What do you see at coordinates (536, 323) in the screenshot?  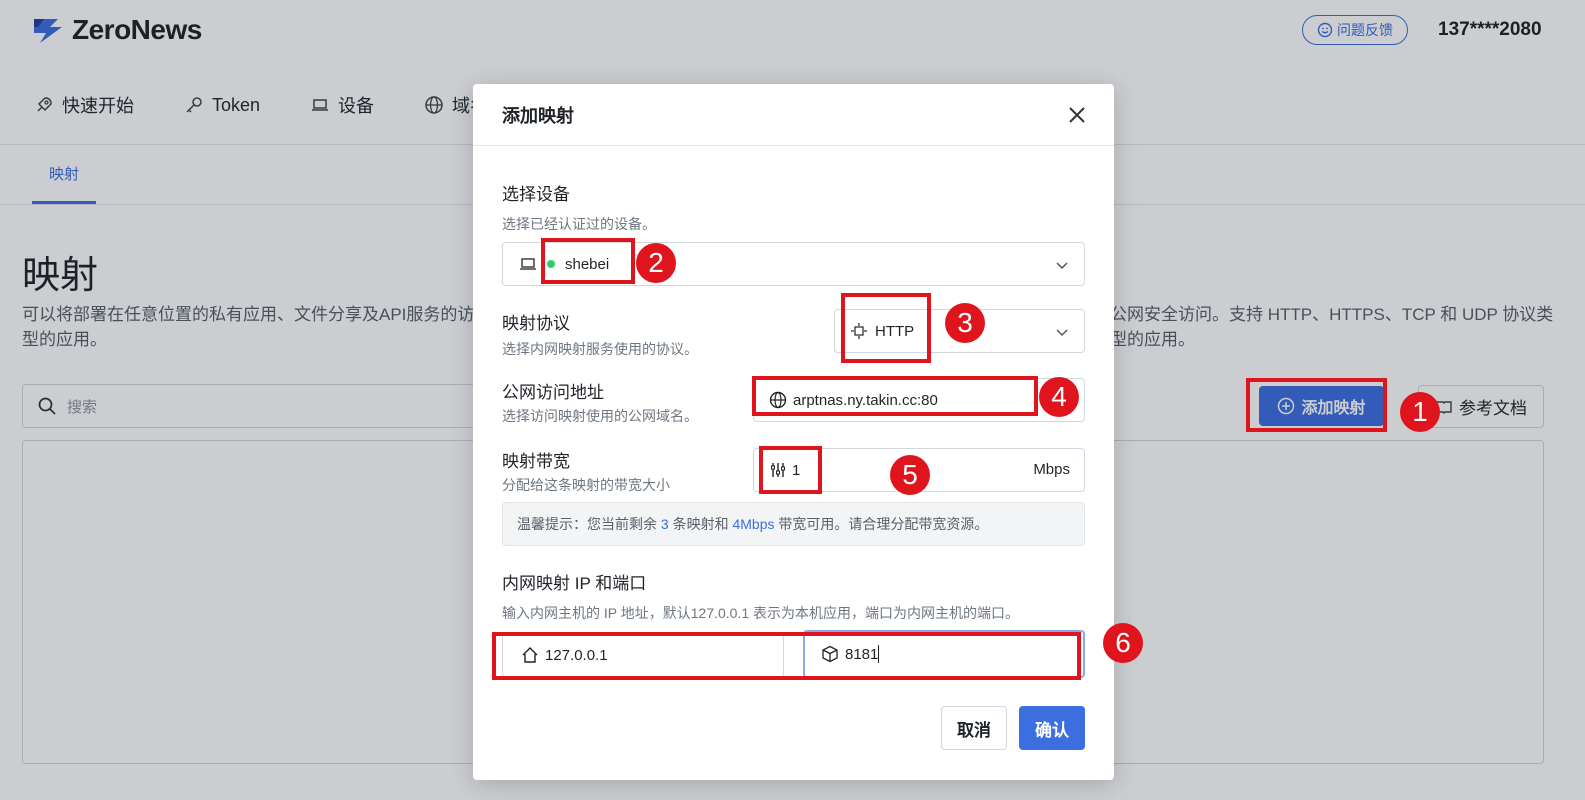 I see `protocol-label: 映射协议` at bounding box center [536, 323].